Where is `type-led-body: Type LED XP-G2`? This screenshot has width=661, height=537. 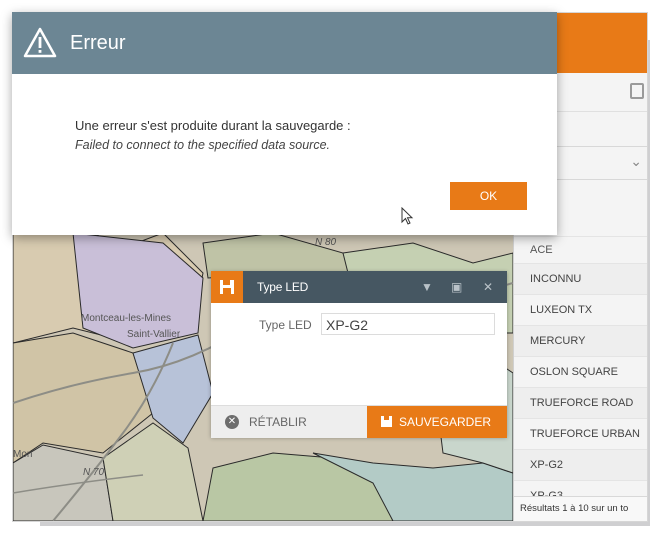
type-led-body: Type LED XP-G2 is located at coordinates (359, 354).